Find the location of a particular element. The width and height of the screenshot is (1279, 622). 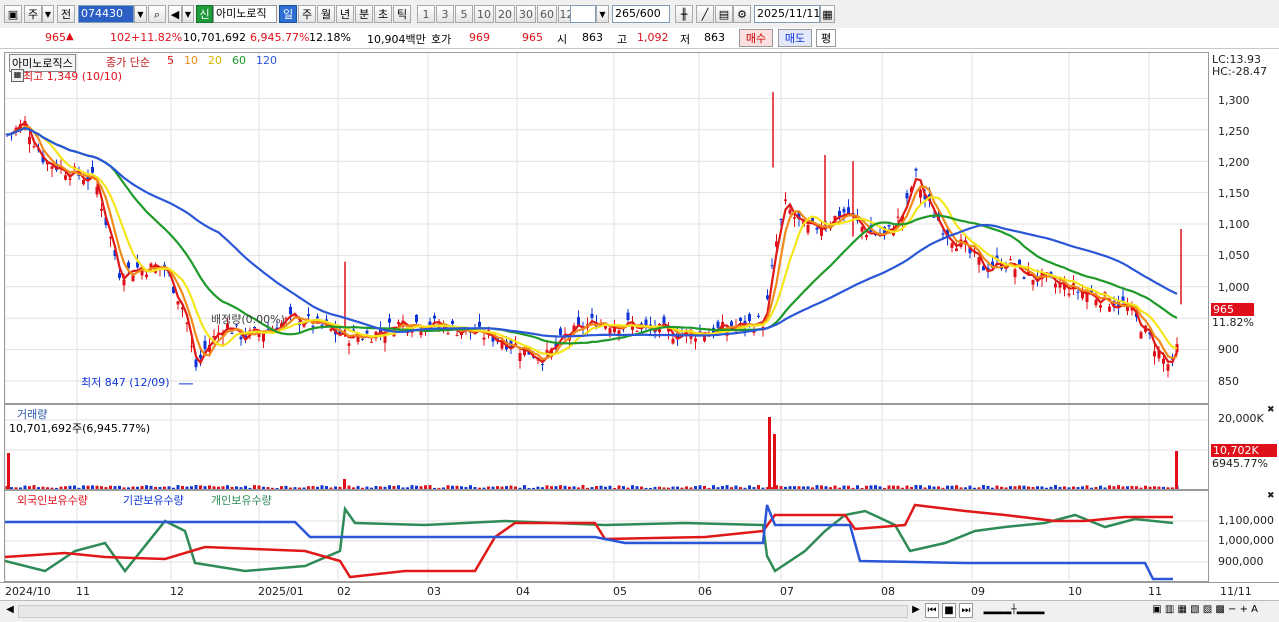

speaker-icon: ◀ is located at coordinates (175, 14).